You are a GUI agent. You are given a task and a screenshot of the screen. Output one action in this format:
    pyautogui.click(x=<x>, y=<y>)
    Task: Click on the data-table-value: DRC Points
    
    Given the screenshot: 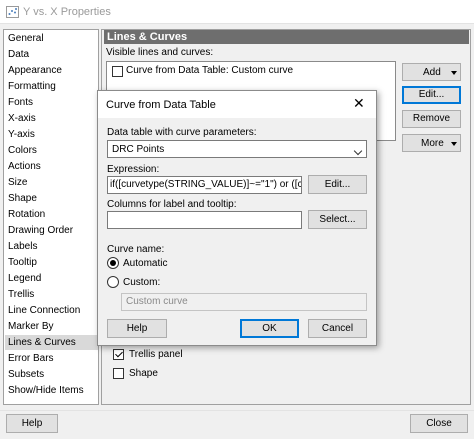 What is the action you would take?
    pyautogui.click(x=138, y=149)
    